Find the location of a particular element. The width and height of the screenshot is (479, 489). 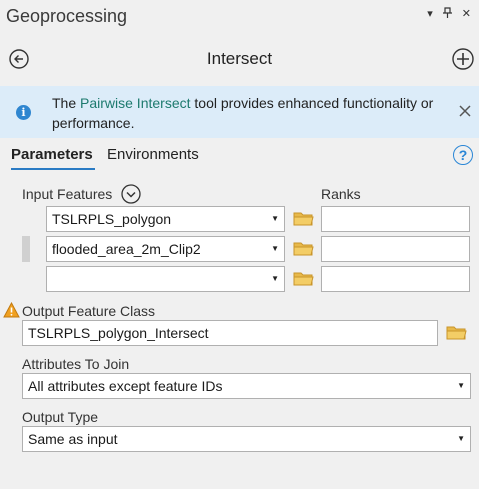

close-icon is located at coordinates (465, 111).